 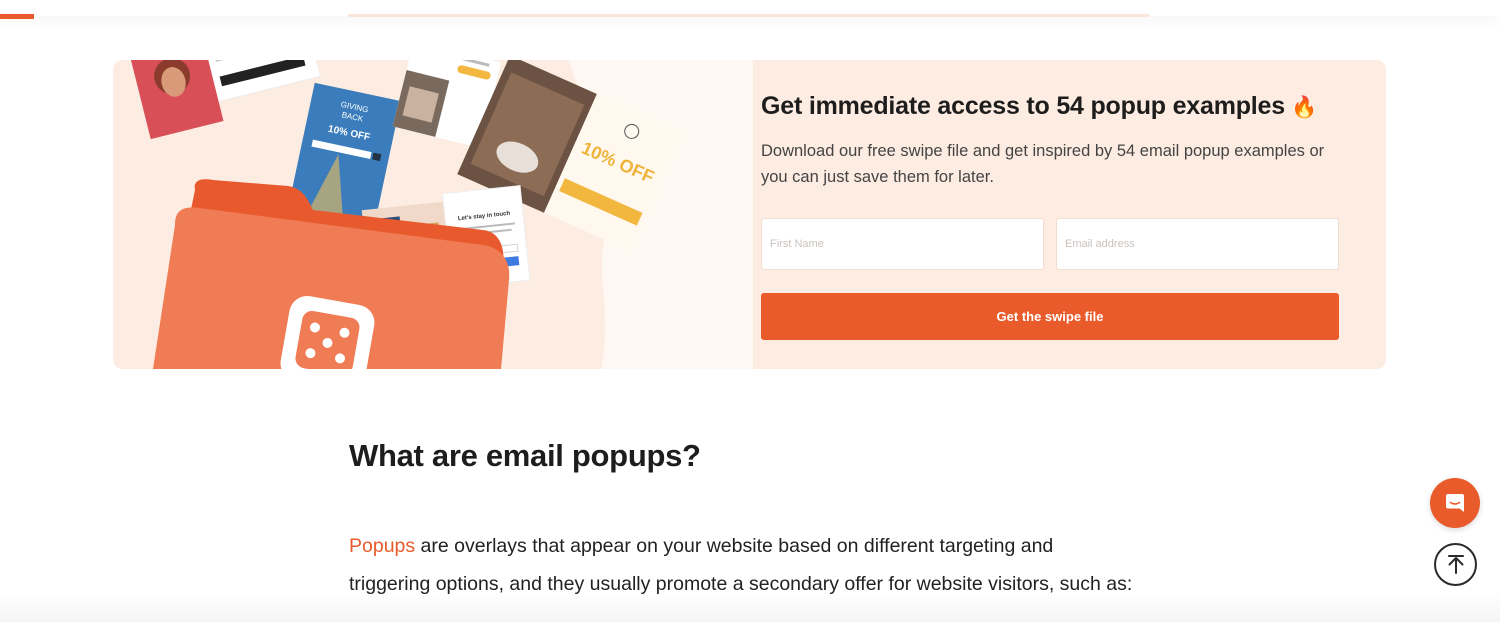 What do you see at coordinates (382, 546) in the screenshot?
I see `popups-link: Popups` at bounding box center [382, 546].